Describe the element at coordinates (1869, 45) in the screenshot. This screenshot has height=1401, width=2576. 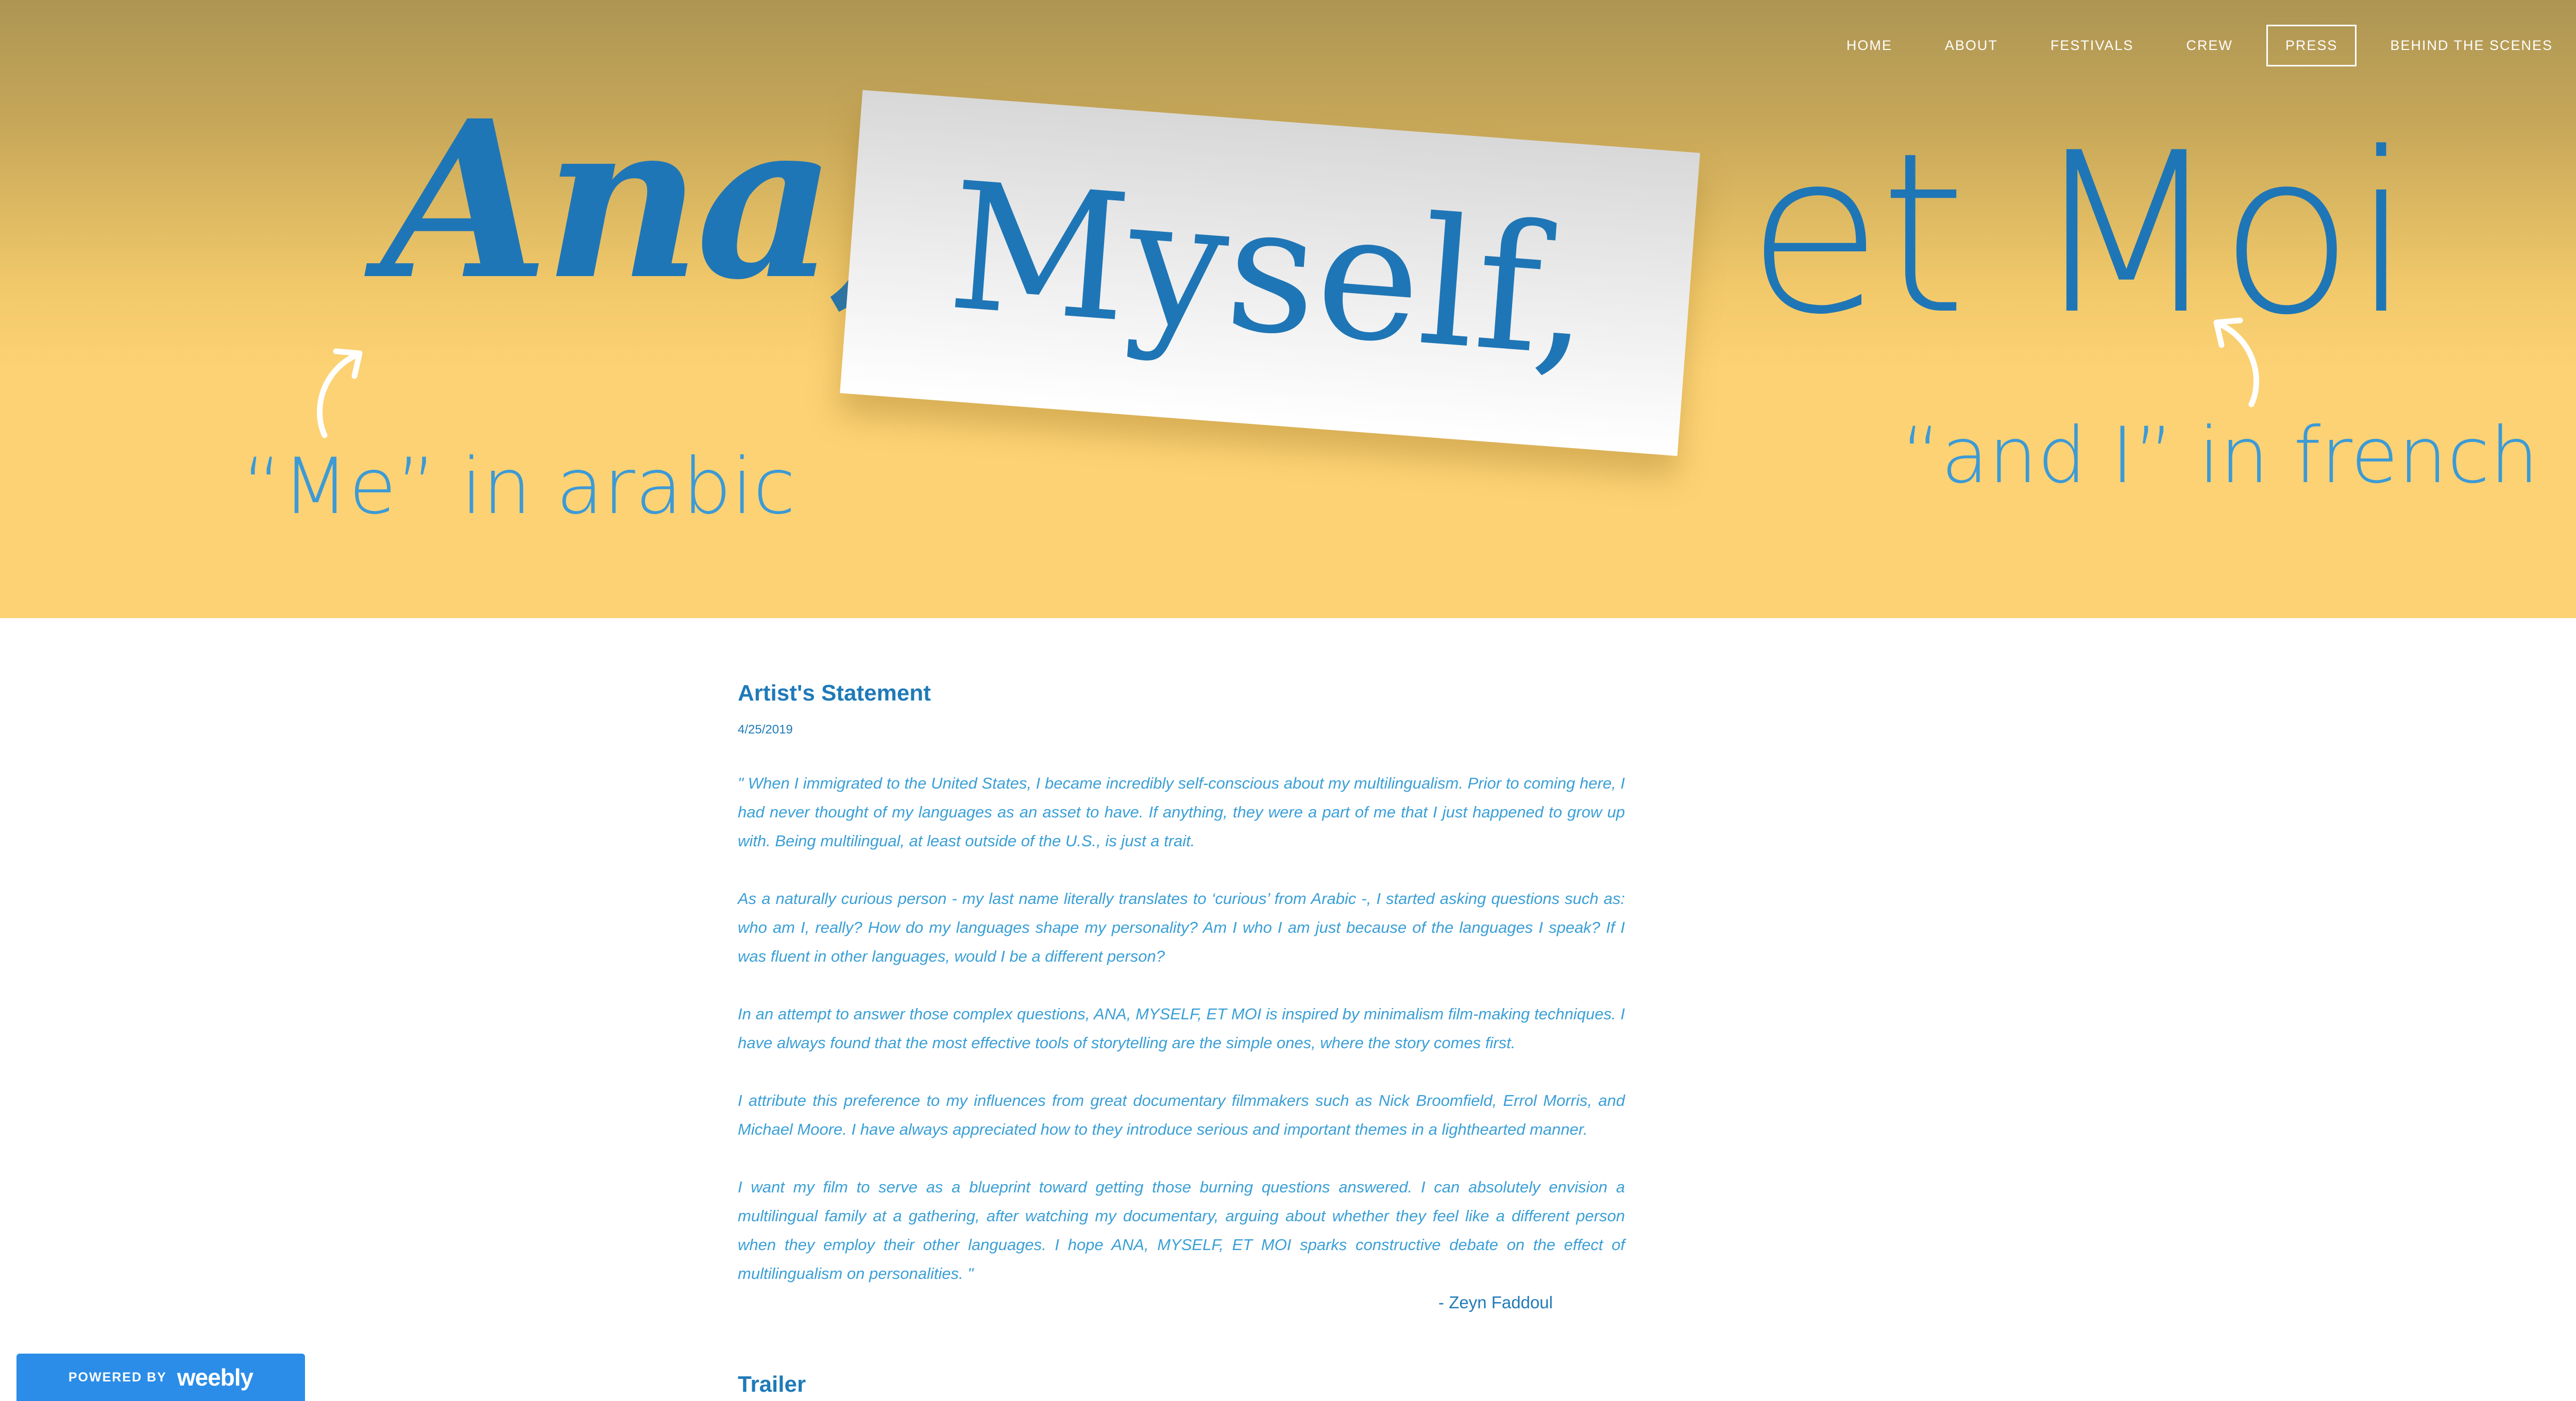
I see `nav-item-home: HOME` at that location.